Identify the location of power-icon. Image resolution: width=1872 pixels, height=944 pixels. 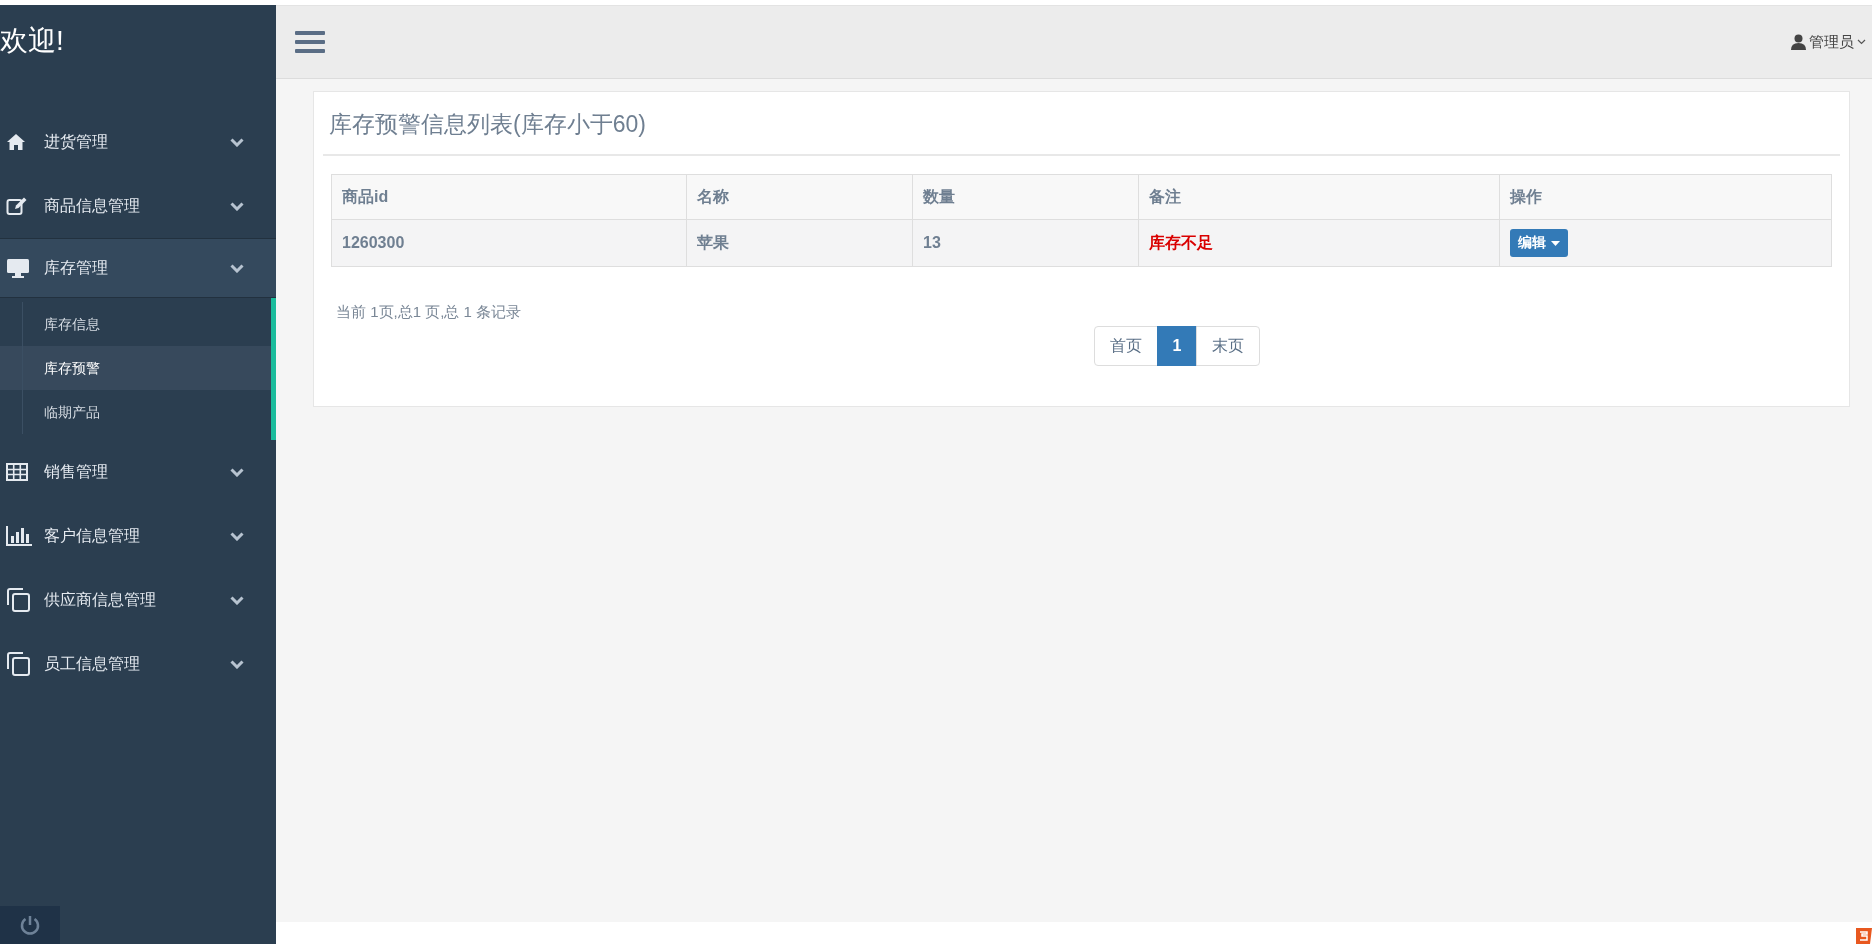
(30, 925).